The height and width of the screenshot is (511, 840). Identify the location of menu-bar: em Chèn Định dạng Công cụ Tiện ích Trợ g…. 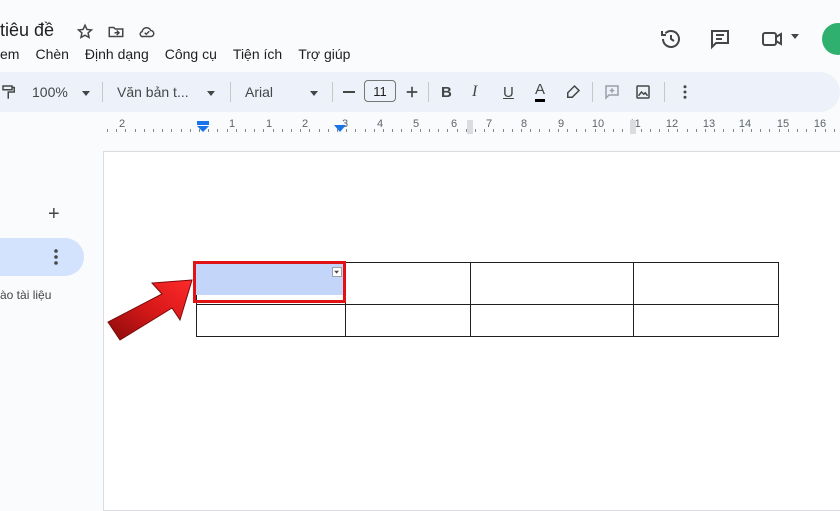
(183, 56).